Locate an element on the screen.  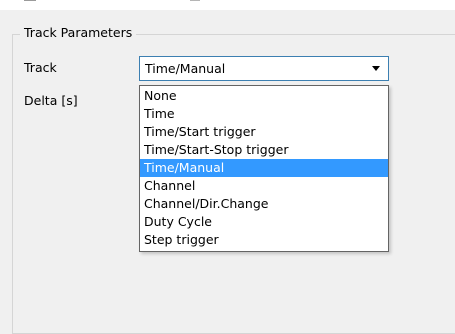
dropdown-option-time-start-trigger: Time/Start trigger is located at coordinates (264, 132).